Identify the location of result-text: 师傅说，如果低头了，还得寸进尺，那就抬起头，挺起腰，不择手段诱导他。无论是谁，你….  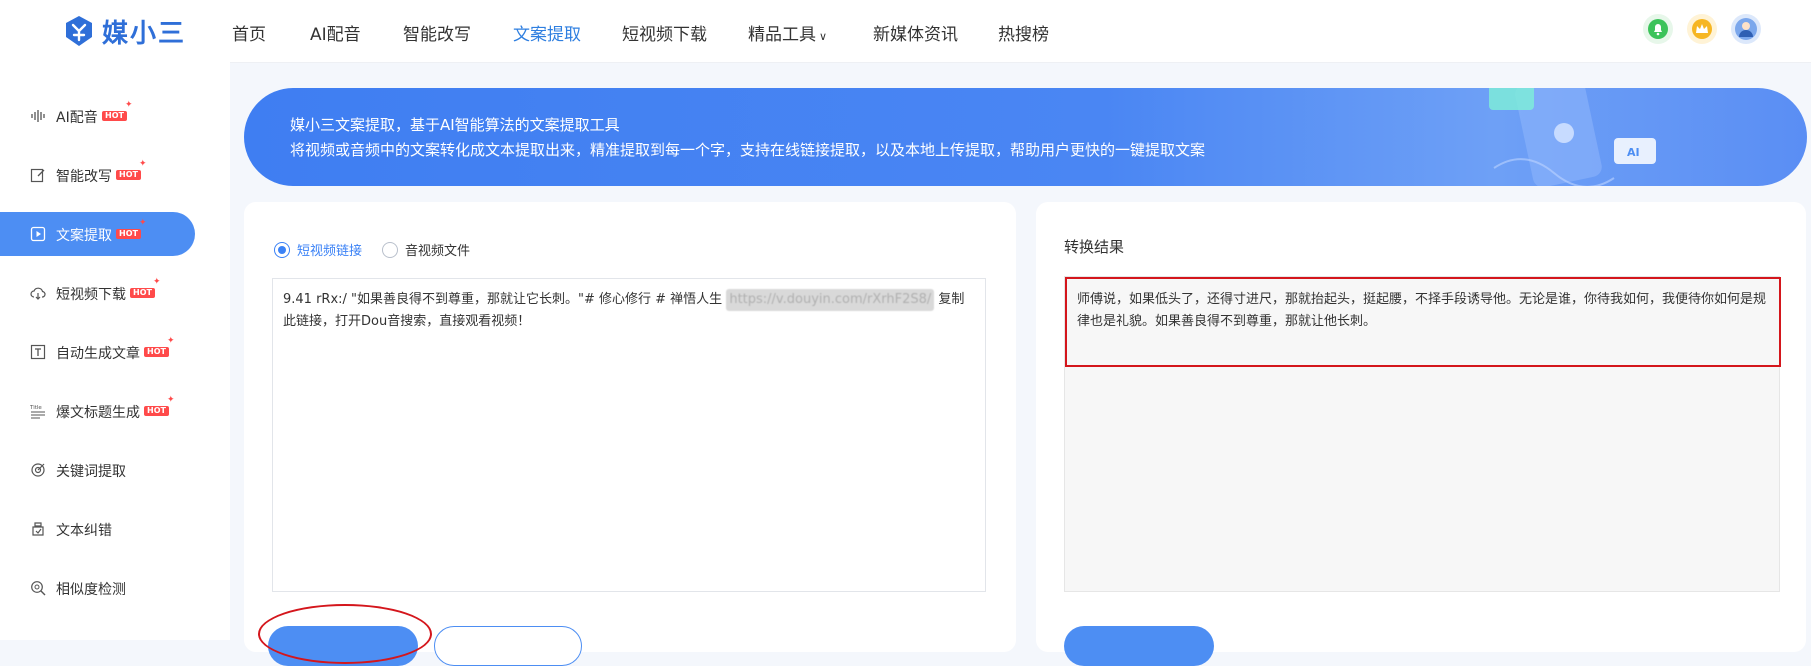
(1423, 322).